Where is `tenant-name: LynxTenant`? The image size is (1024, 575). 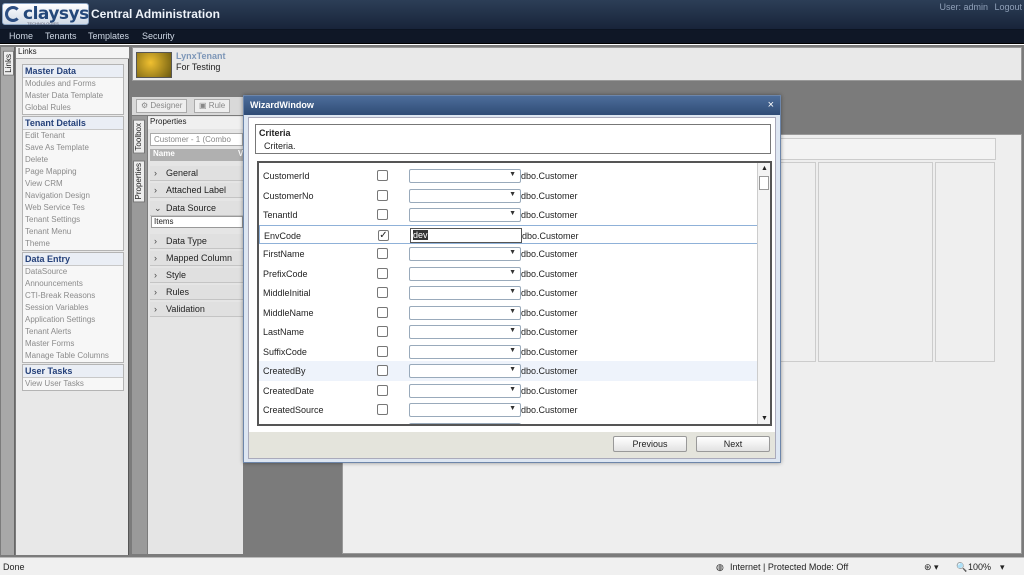 tenant-name: LynxTenant is located at coordinates (201, 56).